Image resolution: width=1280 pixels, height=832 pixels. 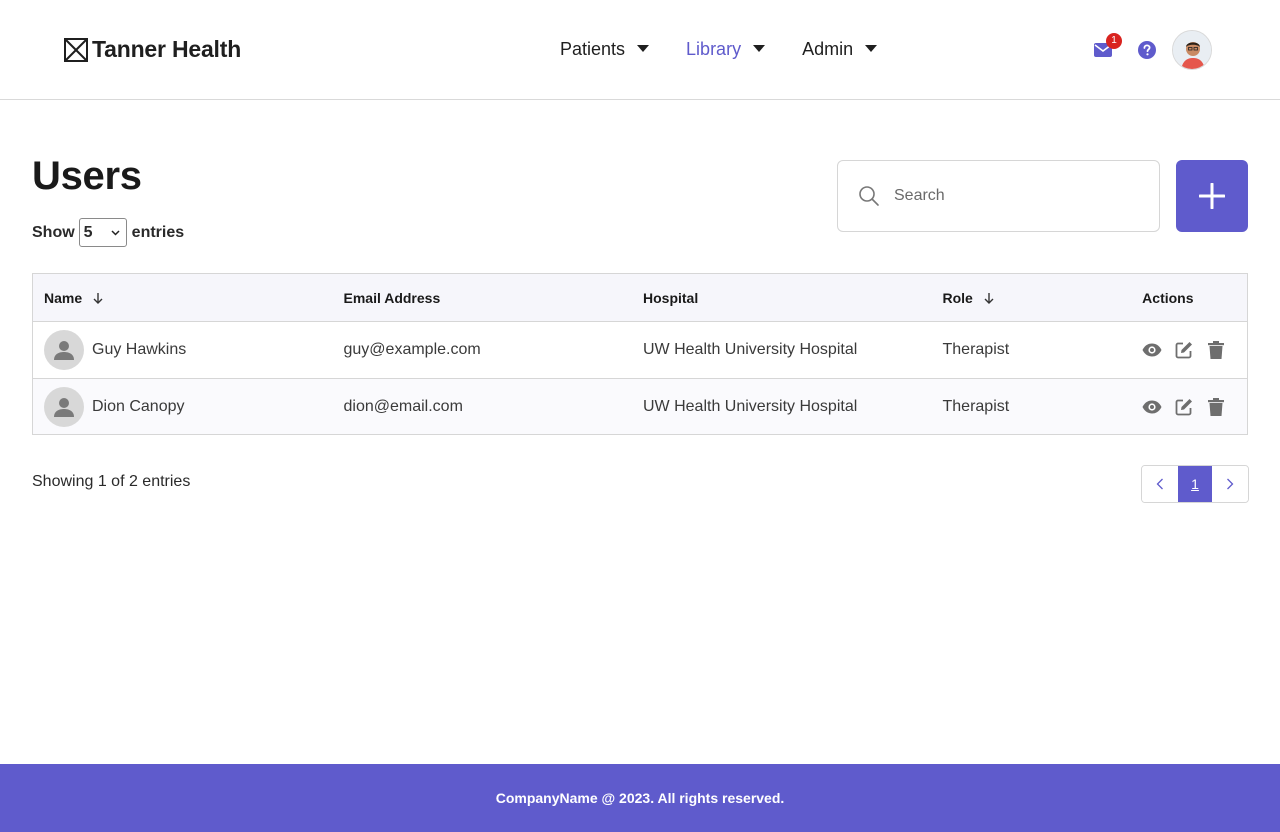 I want to click on footer-copyright: CompanyName @ 2023. All rights reserved., so click(x=640, y=798).